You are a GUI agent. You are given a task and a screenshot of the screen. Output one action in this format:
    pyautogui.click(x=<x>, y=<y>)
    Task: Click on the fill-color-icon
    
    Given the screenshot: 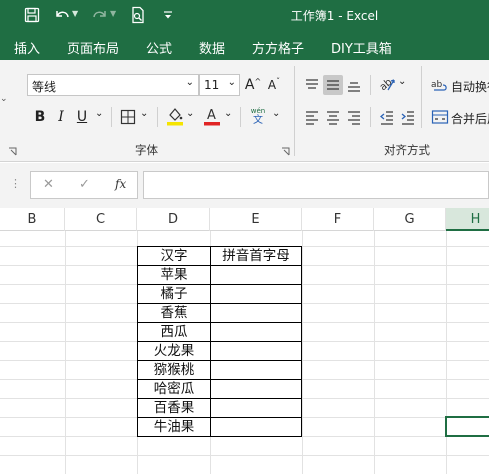 What is the action you would take?
    pyautogui.click(x=175, y=116)
    